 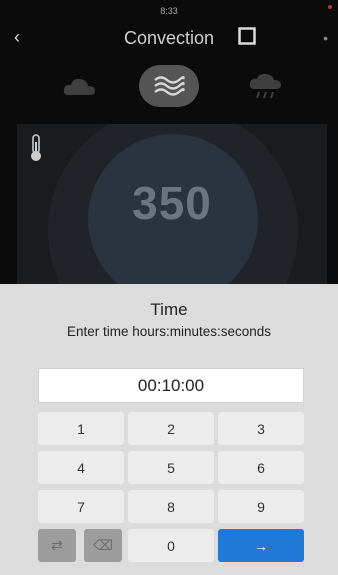 I want to click on thermometer-icon, so click(x=36, y=147).